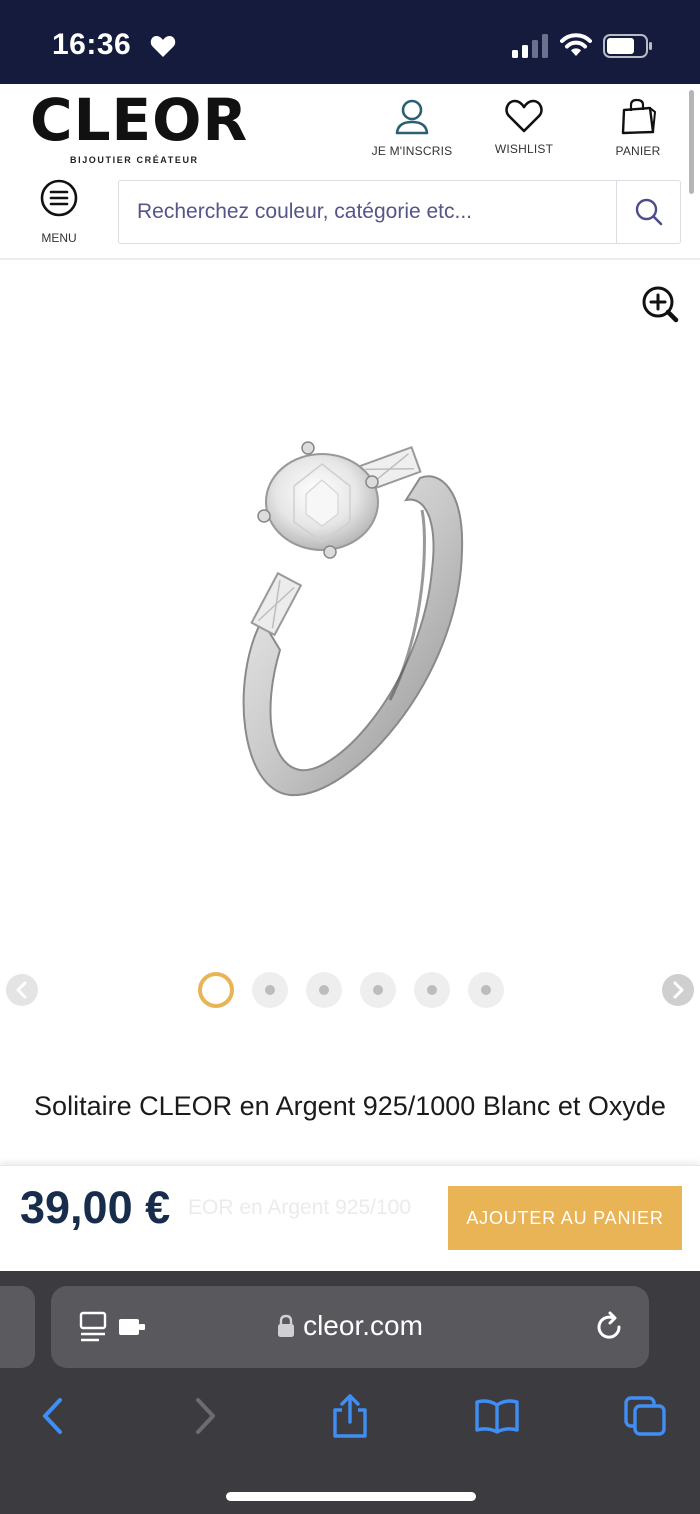 The width and height of the screenshot is (700, 1514). What do you see at coordinates (351, 1496) in the screenshot?
I see `home-indicator` at bounding box center [351, 1496].